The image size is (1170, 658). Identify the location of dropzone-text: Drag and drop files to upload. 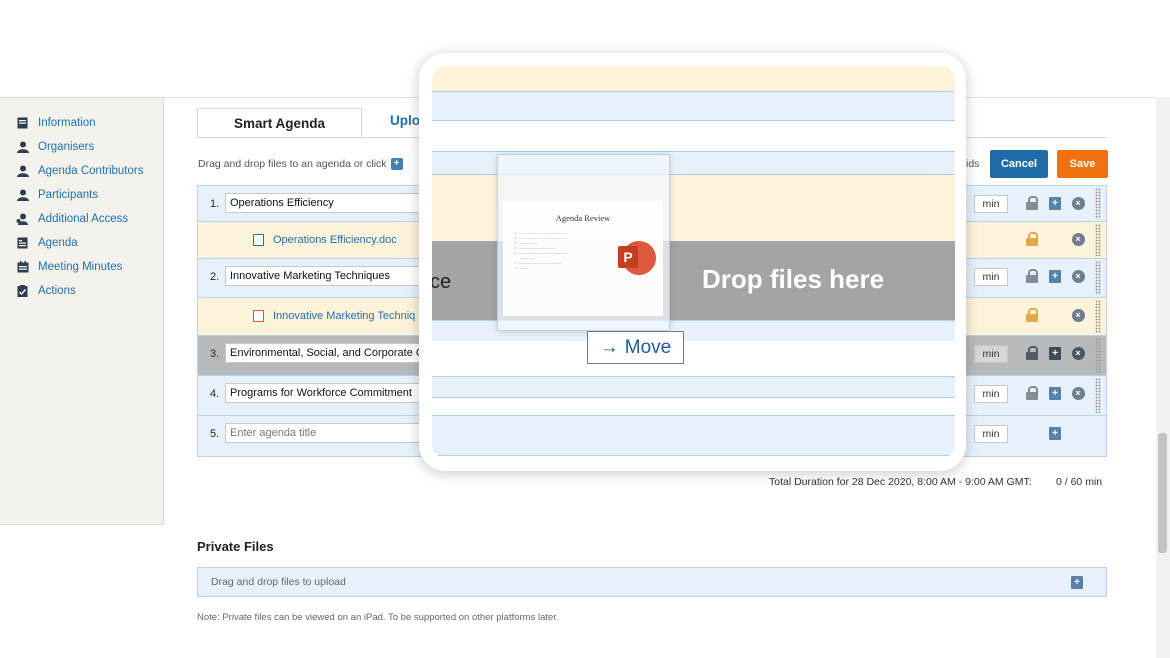
(278, 582).